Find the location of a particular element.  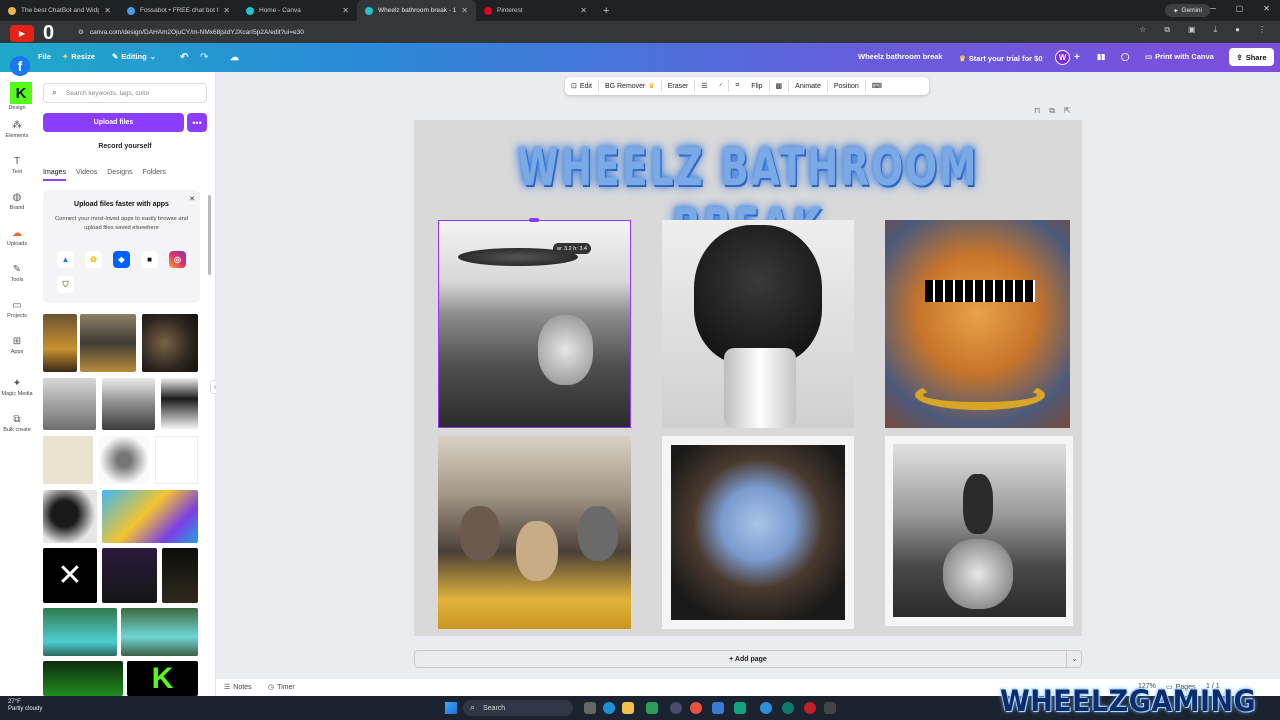

redo-button: ↷ is located at coordinates (204, 57).